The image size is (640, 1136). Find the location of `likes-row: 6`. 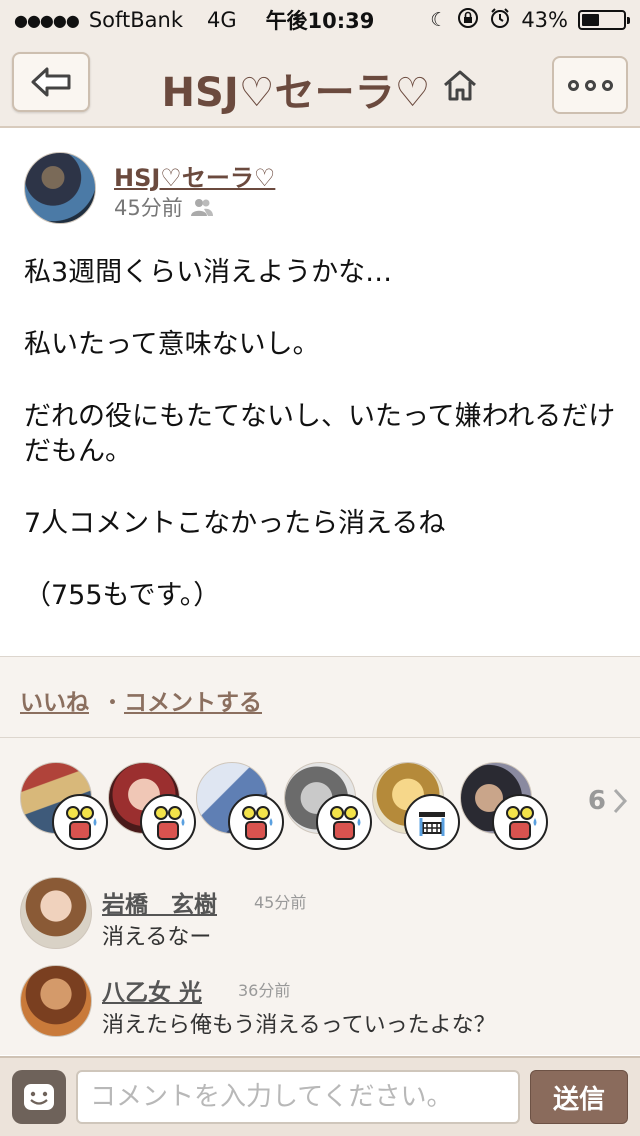

likes-row: 6 is located at coordinates (320, 800).